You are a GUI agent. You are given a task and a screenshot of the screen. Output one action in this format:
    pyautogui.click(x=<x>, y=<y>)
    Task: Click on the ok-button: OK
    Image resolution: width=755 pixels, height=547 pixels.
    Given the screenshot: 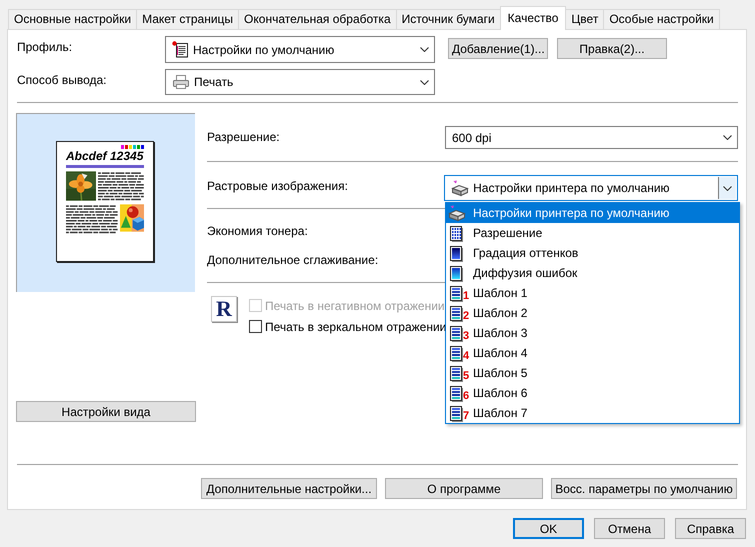 What is the action you would take?
    pyautogui.click(x=548, y=528)
    